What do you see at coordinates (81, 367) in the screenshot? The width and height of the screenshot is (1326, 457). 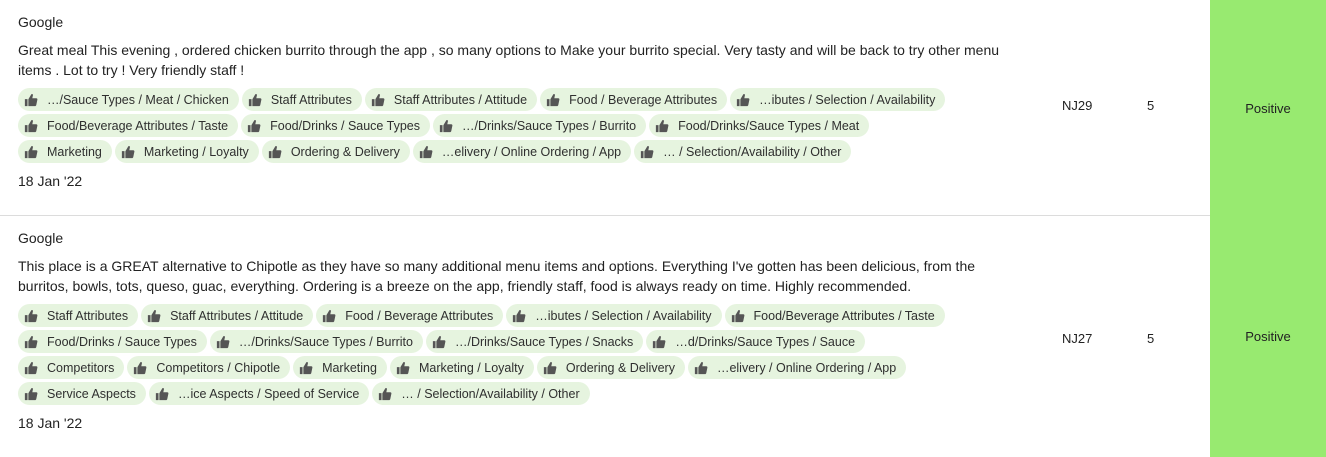 I see `topic-tag-label: Competitors` at bounding box center [81, 367].